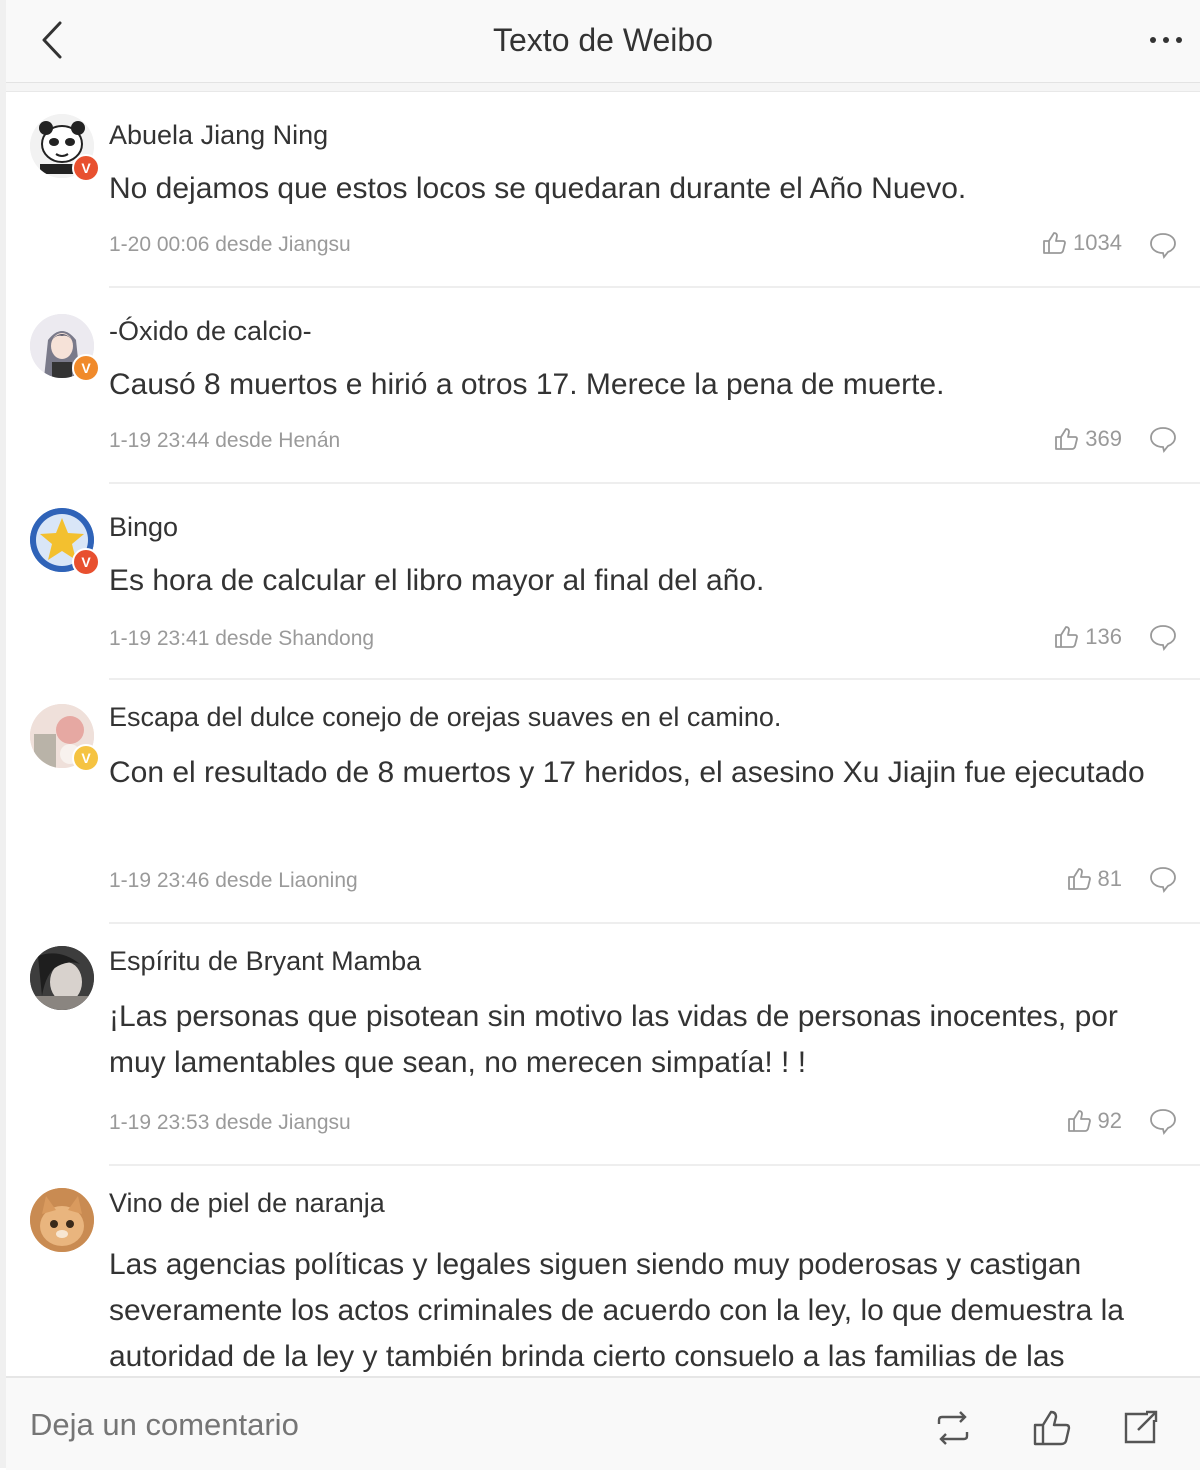  I want to click on like-count: 81, so click(1109, 878).